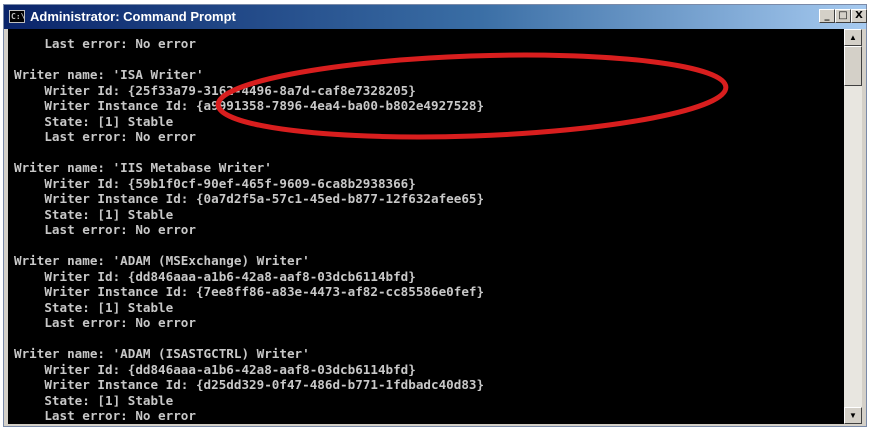 The width and height of the screenshot is (870, 430). I want to click on console-line: Writer name: 'ADAM (ISASTGCTRL) Writer', so click(162, 353).